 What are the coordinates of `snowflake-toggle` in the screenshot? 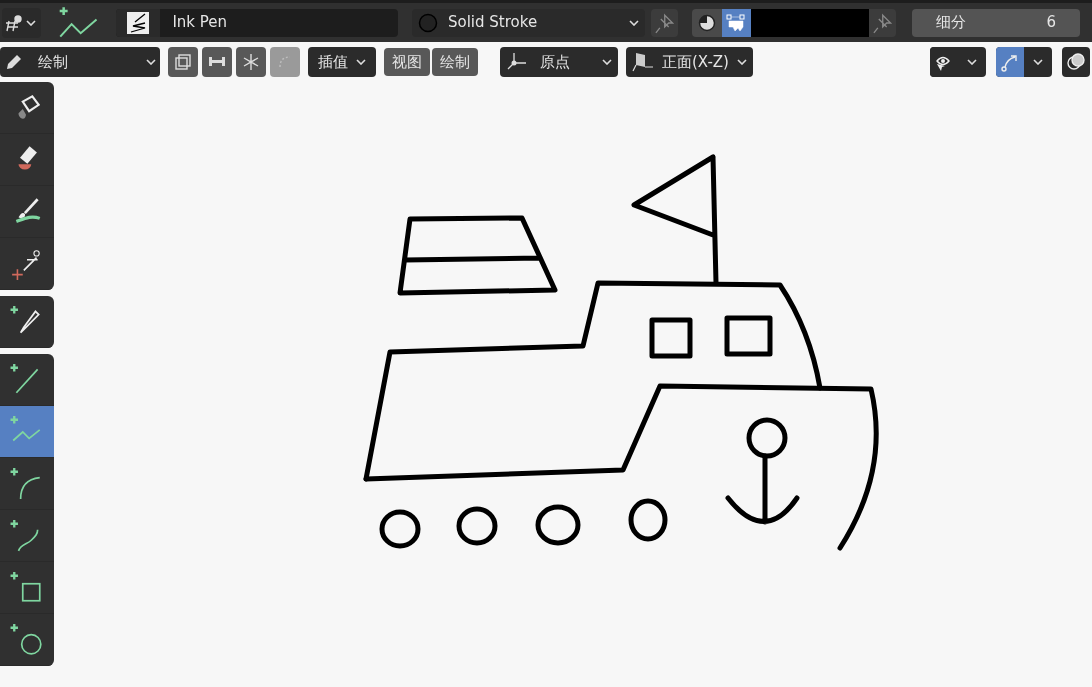 It's located at (251, 62).